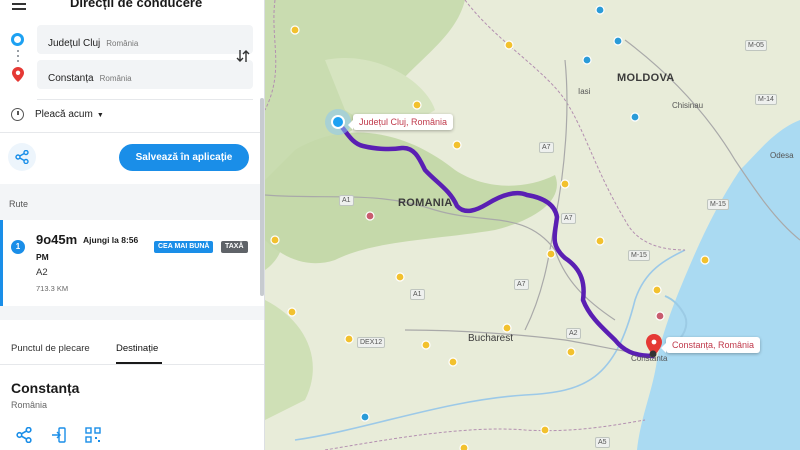 Image resolution: width=800 pixels, height=450 pixels. What do you see at coordinates (132, 202) in the screenshot?
I see `routes-header: Rute` at bounding box center [132, 202].